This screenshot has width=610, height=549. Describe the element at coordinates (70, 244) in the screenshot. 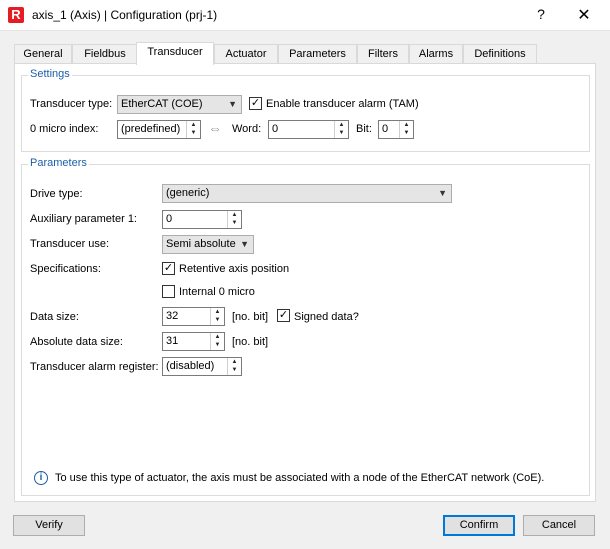

I see `transducer-use-label: Transducer use:` at that location.